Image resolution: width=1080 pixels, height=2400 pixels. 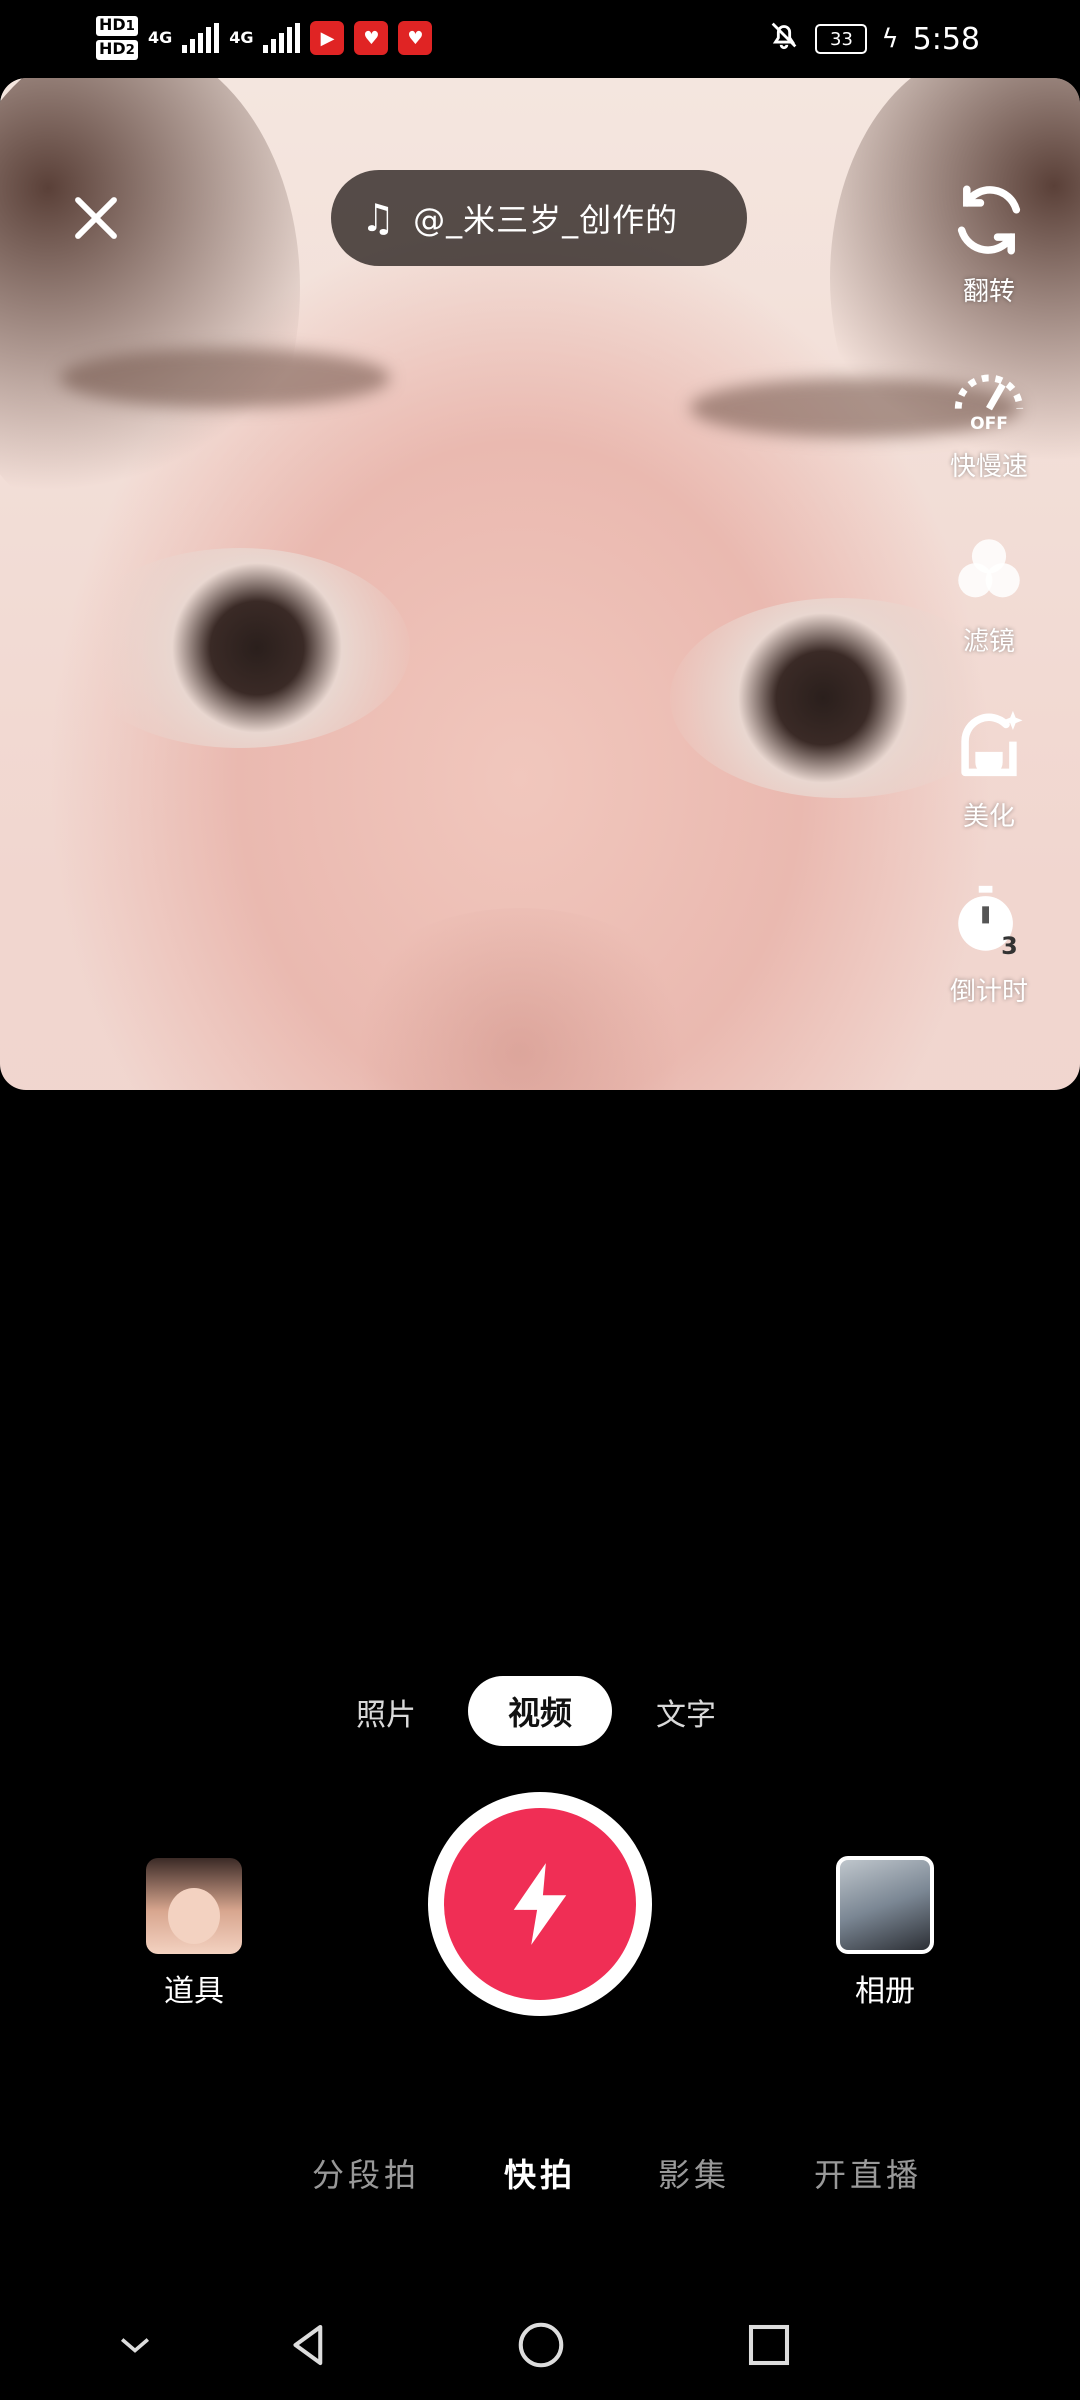 What do you see at coordinates (1009, 946) in the screenshot?
I see `svg-text: 3` at bounding box center [1009, 946].